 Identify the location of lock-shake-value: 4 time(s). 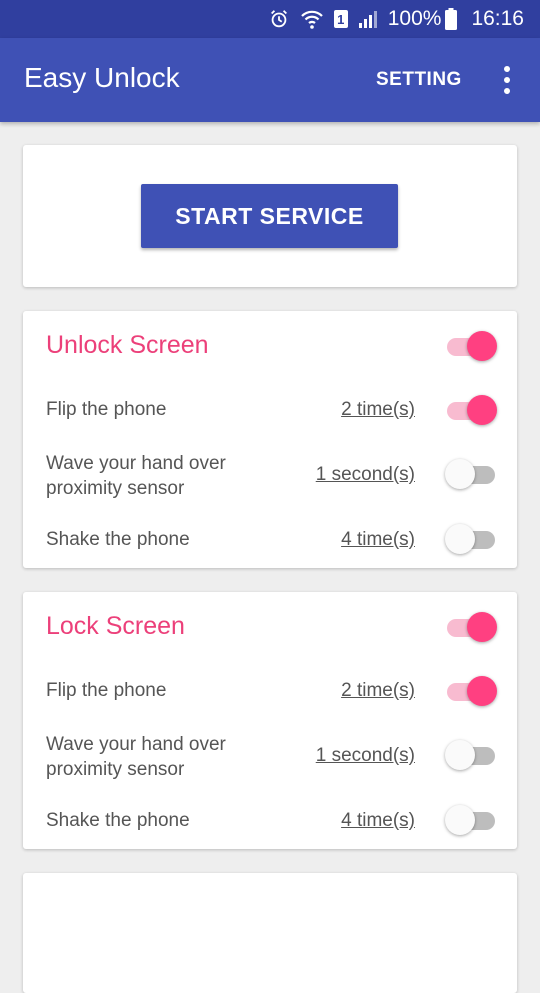
(378, 820).